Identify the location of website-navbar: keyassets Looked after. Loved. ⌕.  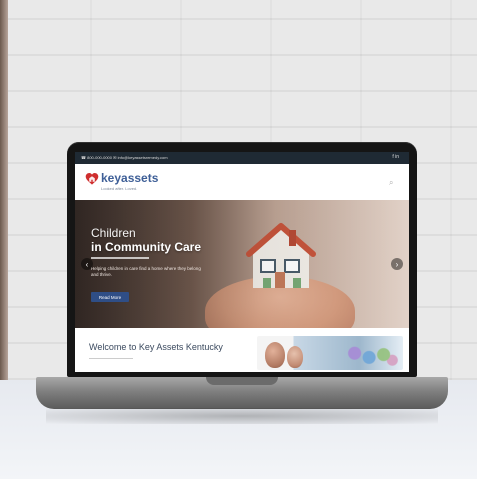
(242, 182).